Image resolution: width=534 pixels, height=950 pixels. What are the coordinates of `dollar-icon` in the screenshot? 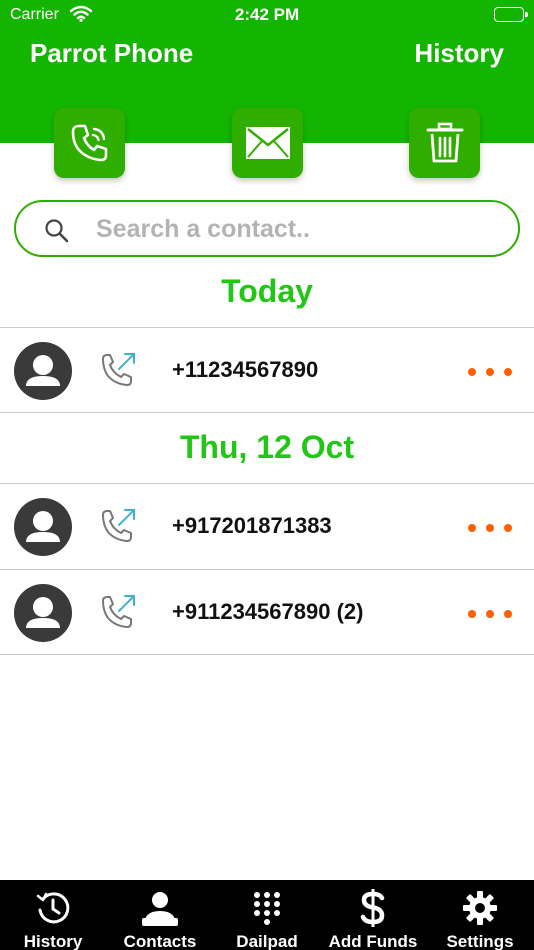 It's located at (372, 908).